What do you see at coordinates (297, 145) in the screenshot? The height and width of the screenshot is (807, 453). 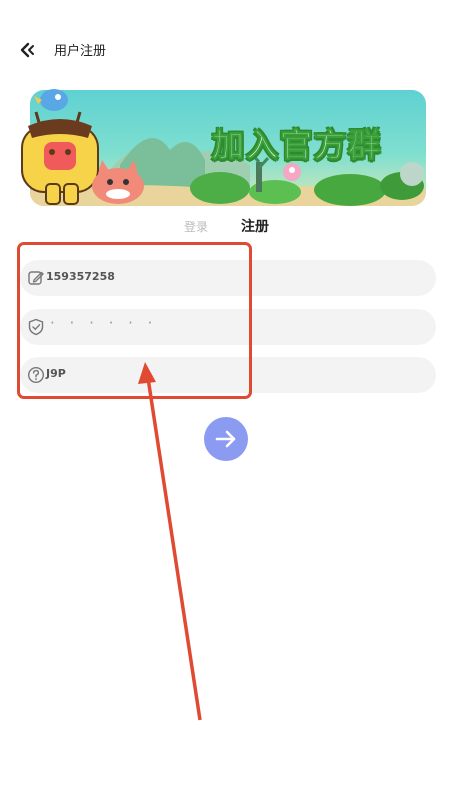 I see `banner-headline: 加入官方群` at bounding box center [297, 145].